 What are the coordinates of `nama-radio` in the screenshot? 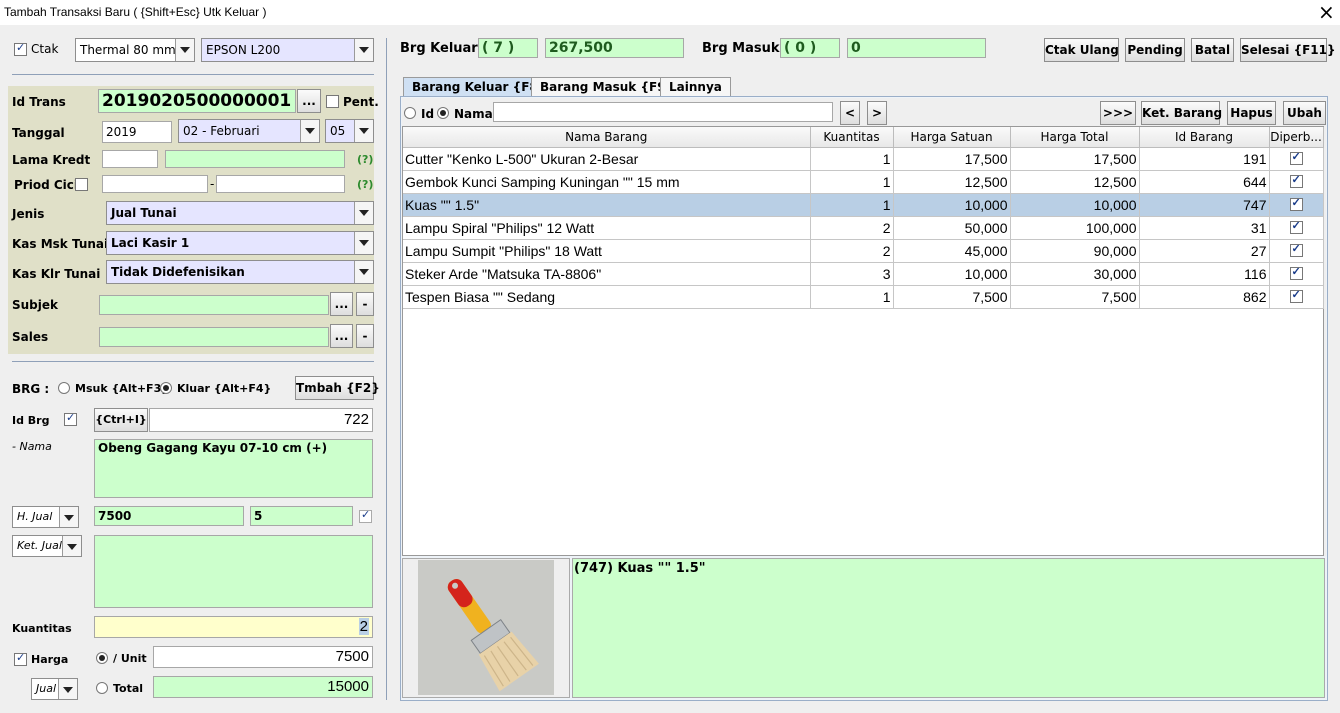 It's located at (443, 113).